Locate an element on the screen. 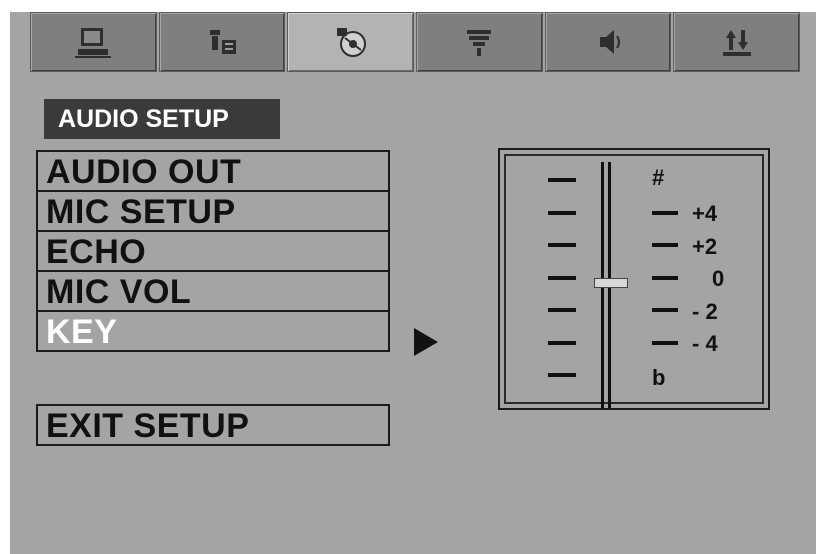  level-label-plus2: +2 is located at coordinates (705, 246).